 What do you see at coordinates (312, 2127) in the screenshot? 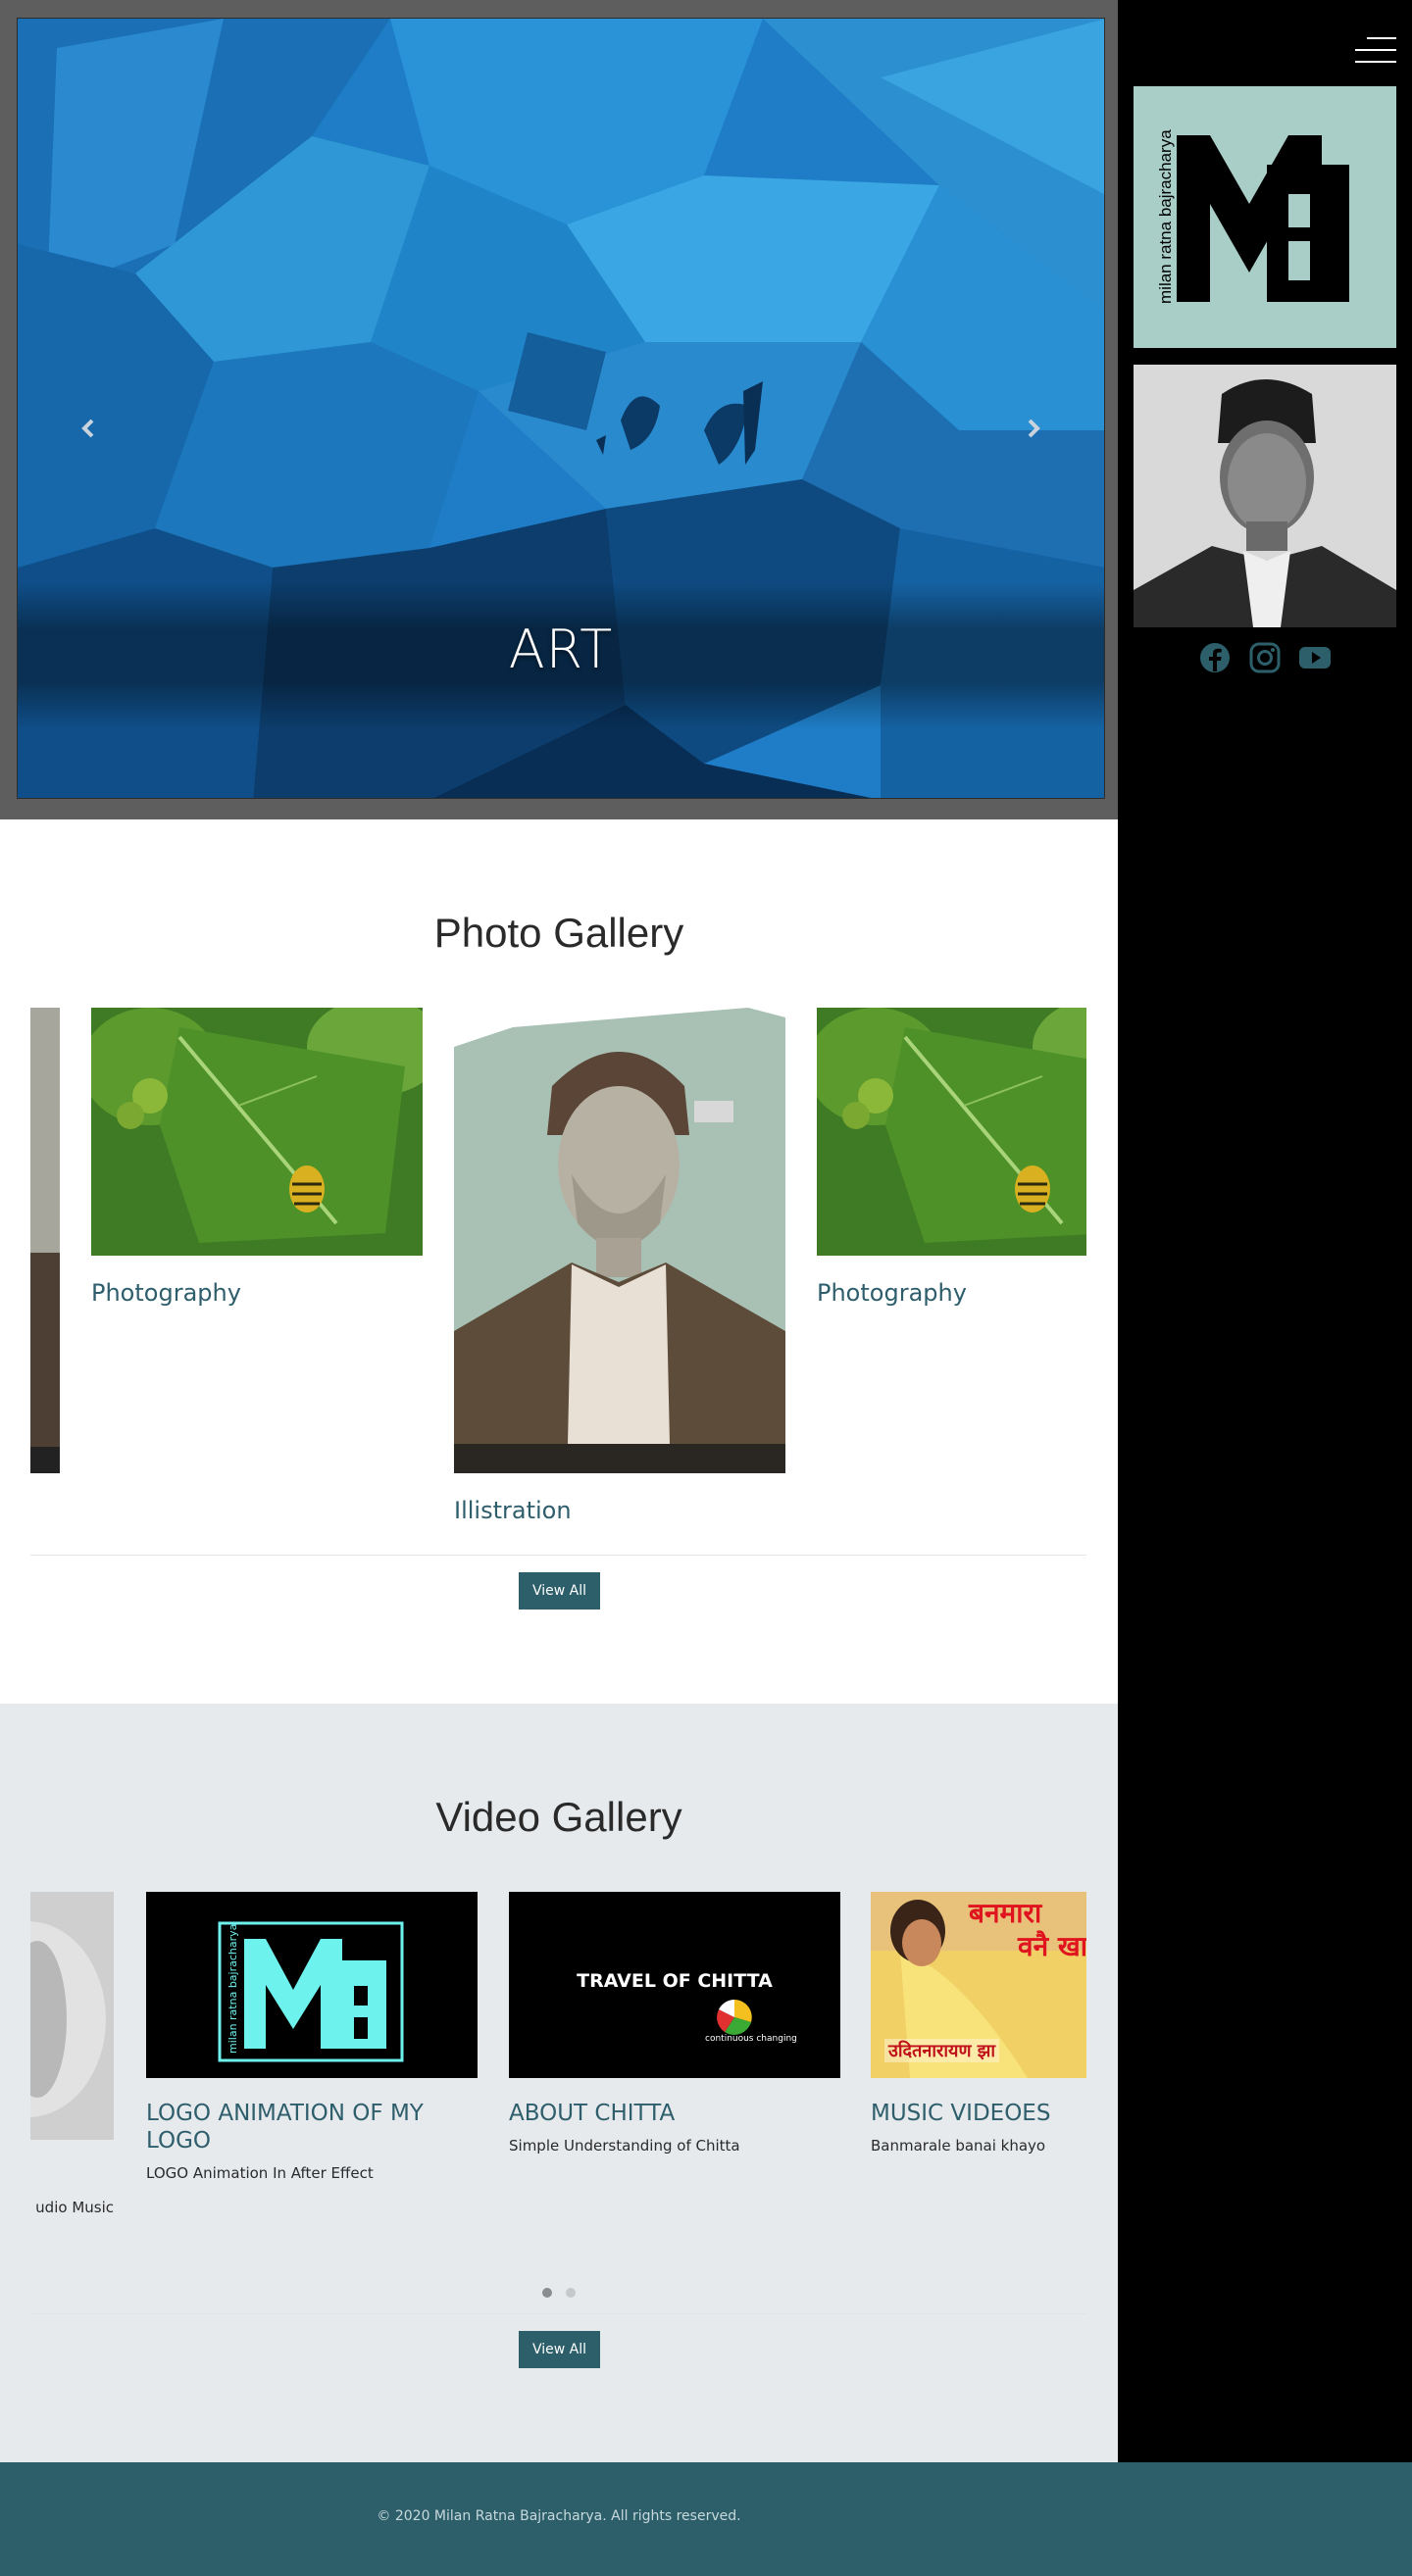
I see `video-card-title: LOGO ANIMATION OF MY LOGO` at bounding box center [312, 2127].